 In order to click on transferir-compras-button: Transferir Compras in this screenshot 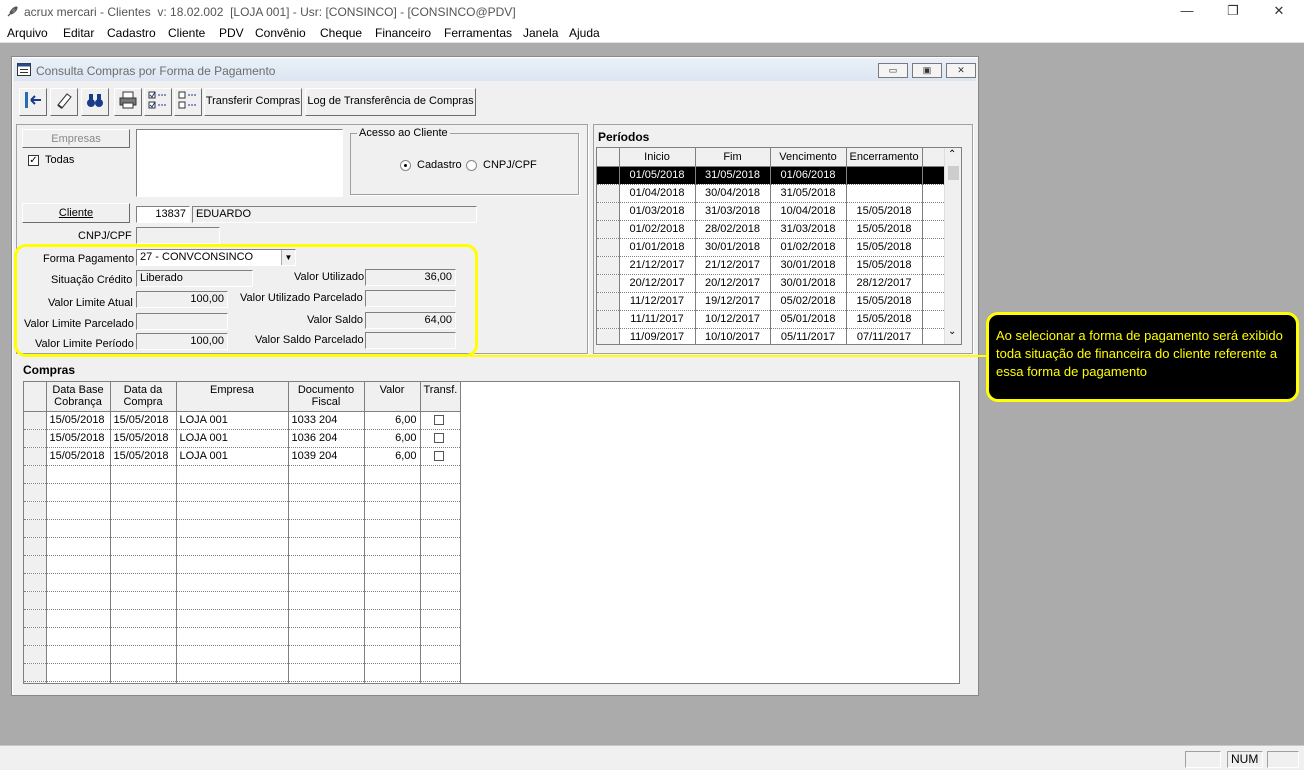, I will do `click(253, 102)`.